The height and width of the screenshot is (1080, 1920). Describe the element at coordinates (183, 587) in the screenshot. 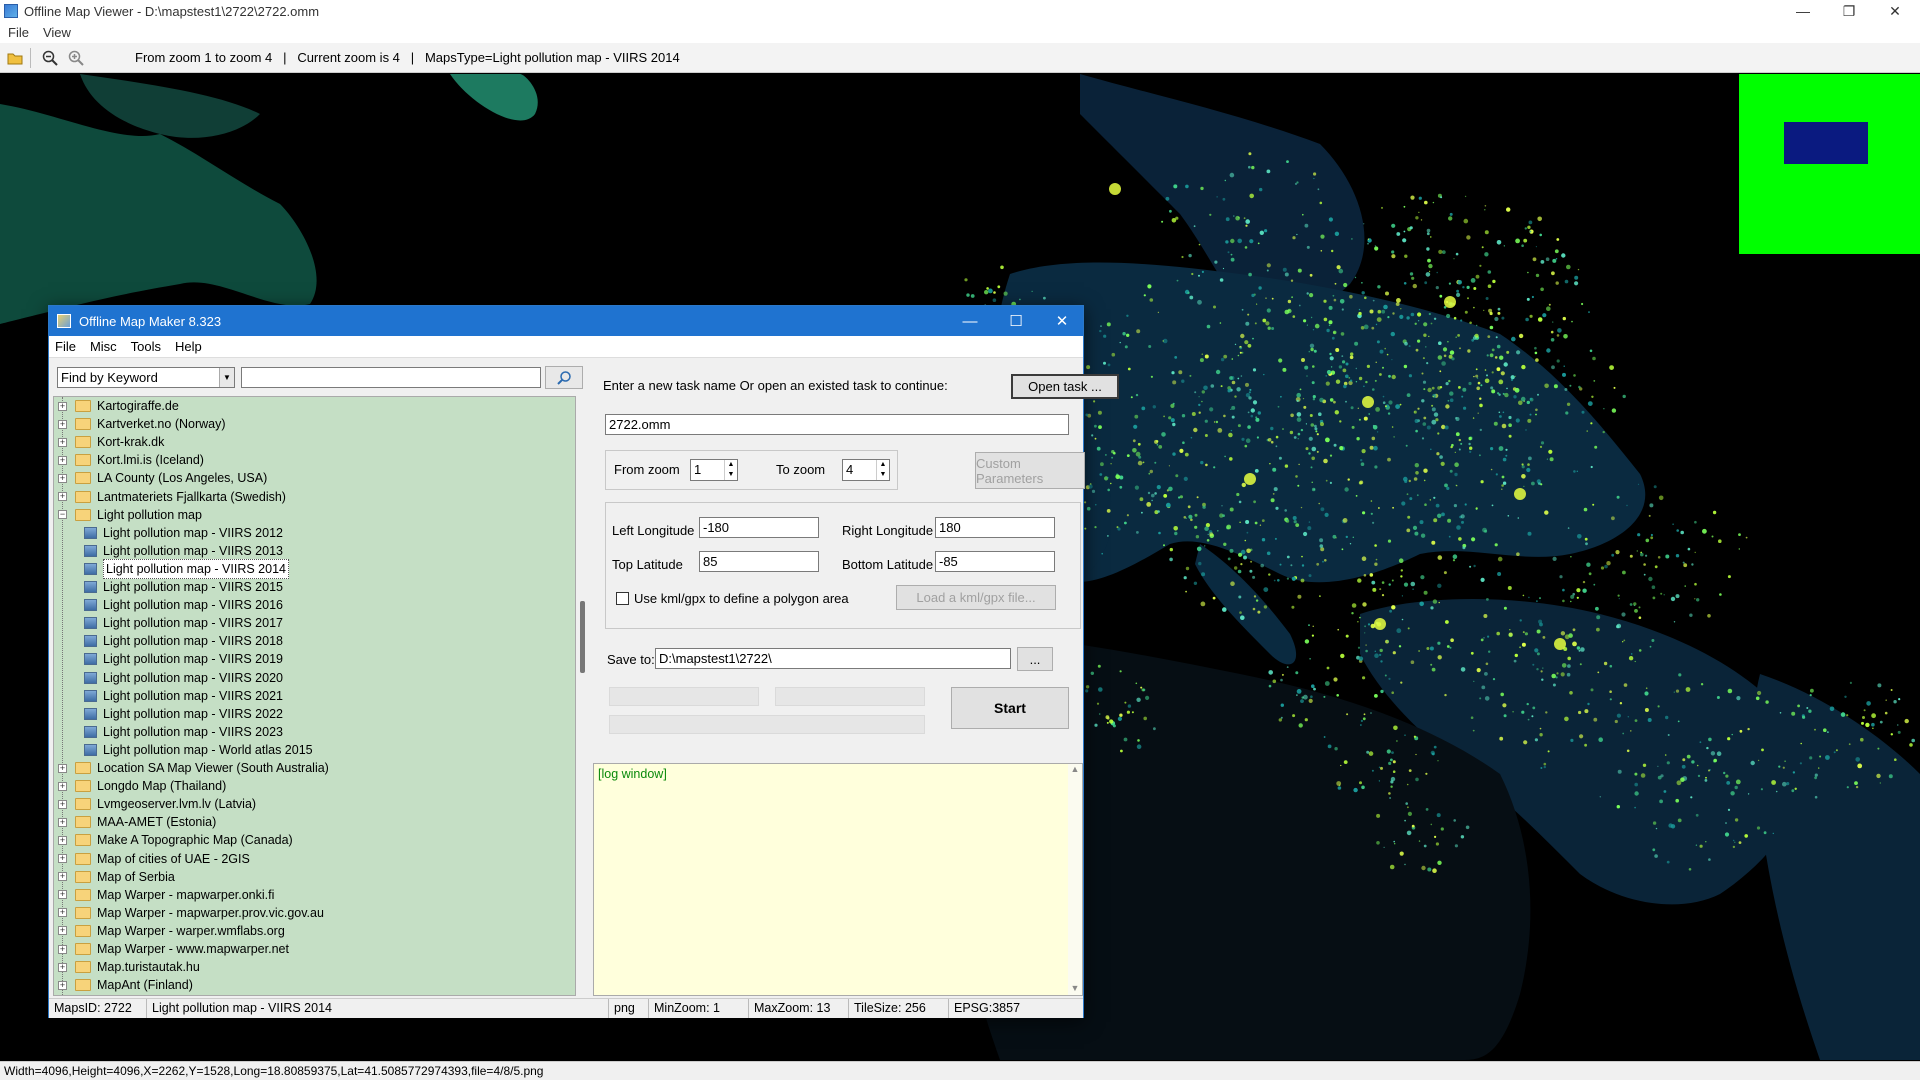

I see `tree-item: Light pollution map - VIIRS 2015` at that location.